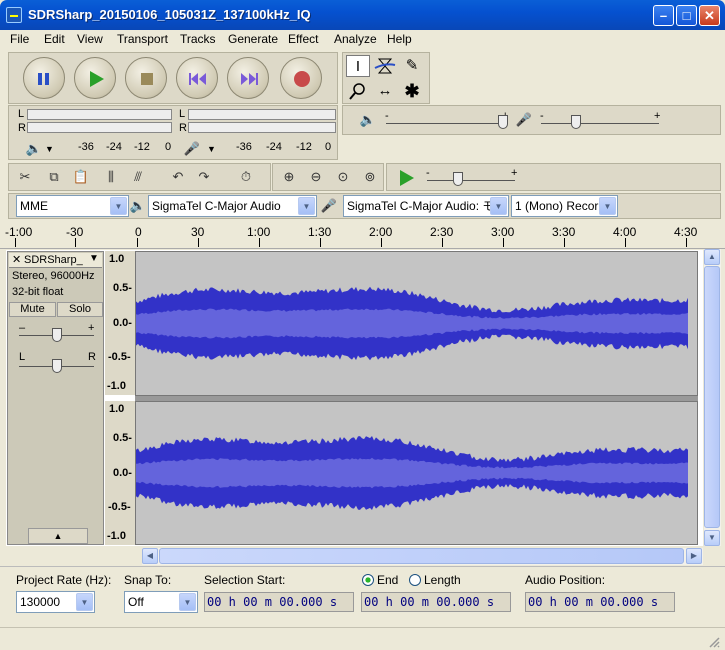 The width and height of the screenshot is (725, 650). I want to click on trim-icon: ⫼, so click(111, 177).